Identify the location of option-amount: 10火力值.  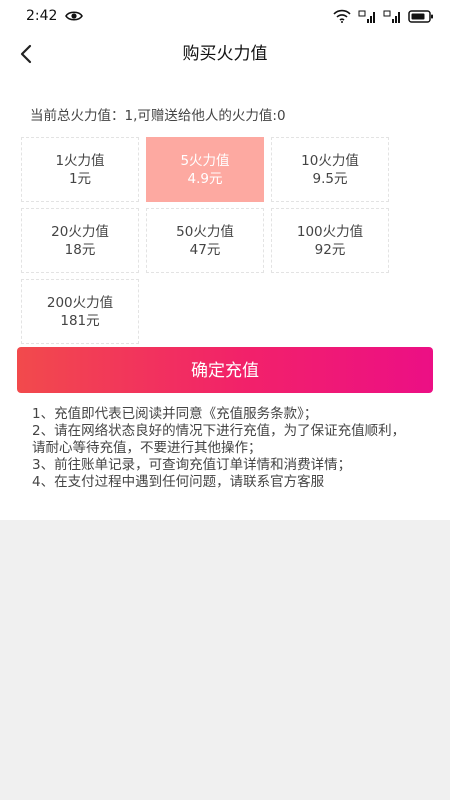
(330, 160).